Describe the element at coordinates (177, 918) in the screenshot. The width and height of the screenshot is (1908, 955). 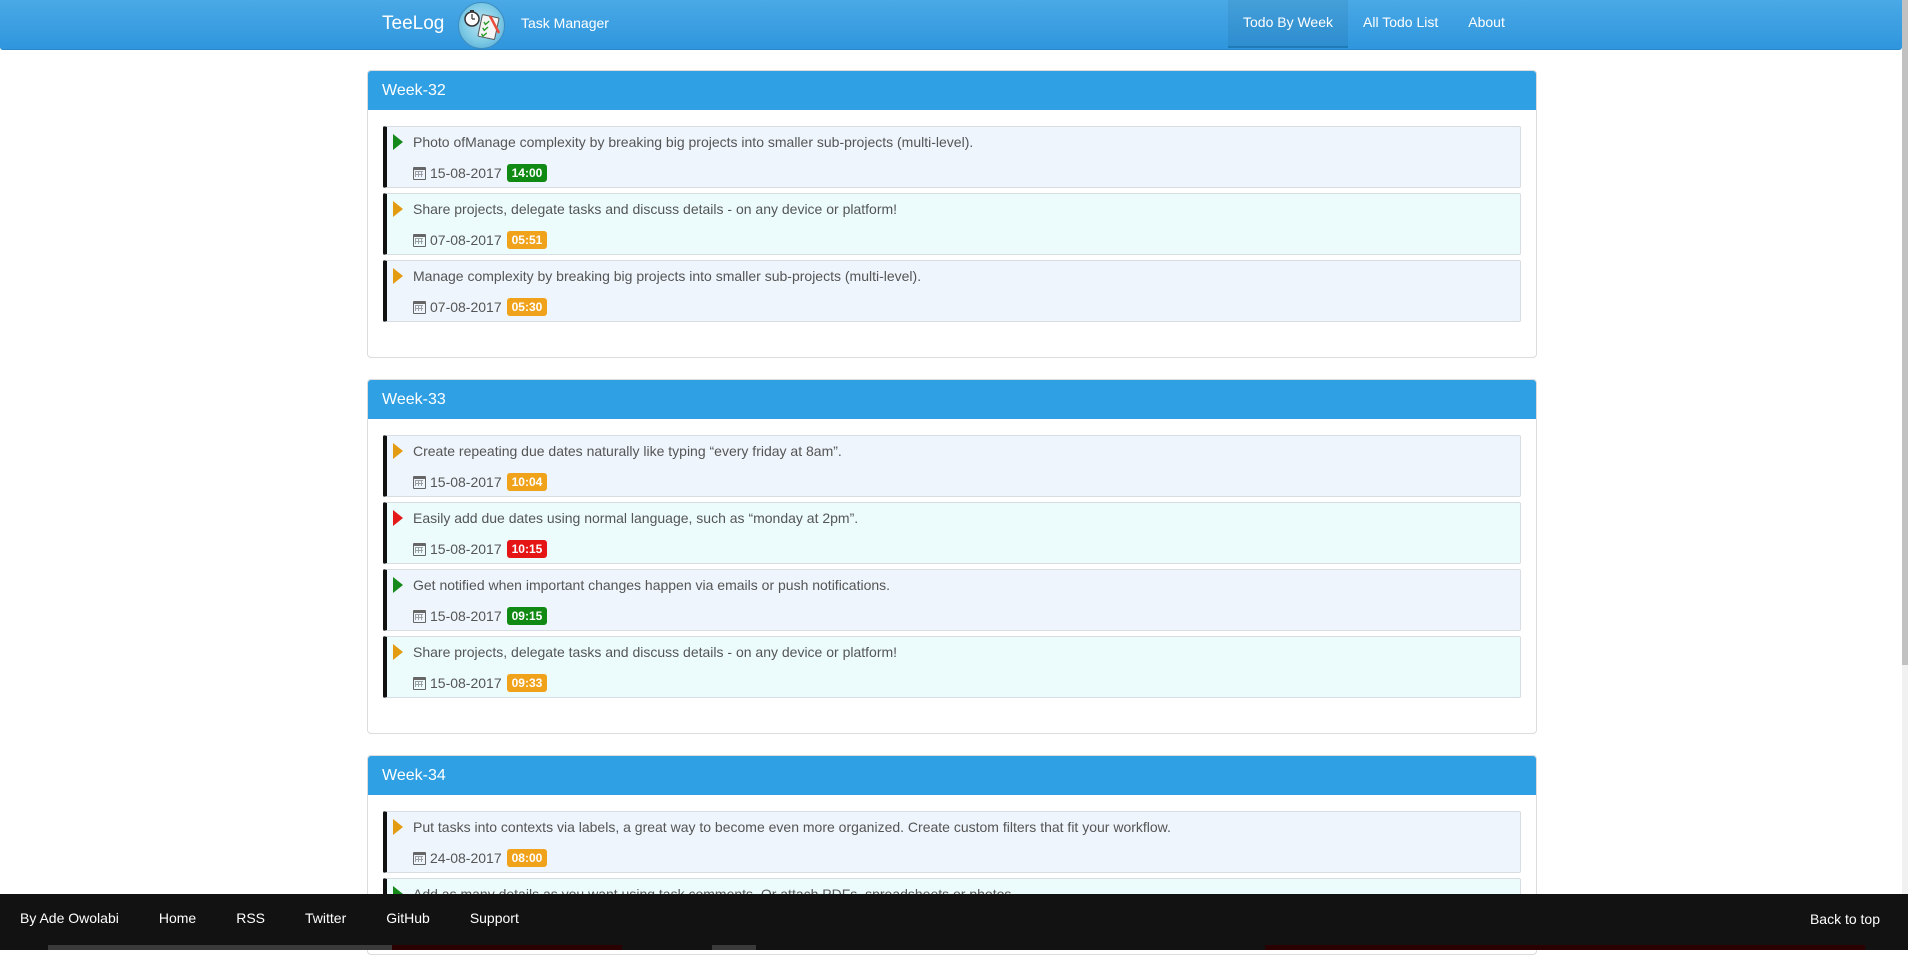
I see `footer-home-link: Home` at that location.